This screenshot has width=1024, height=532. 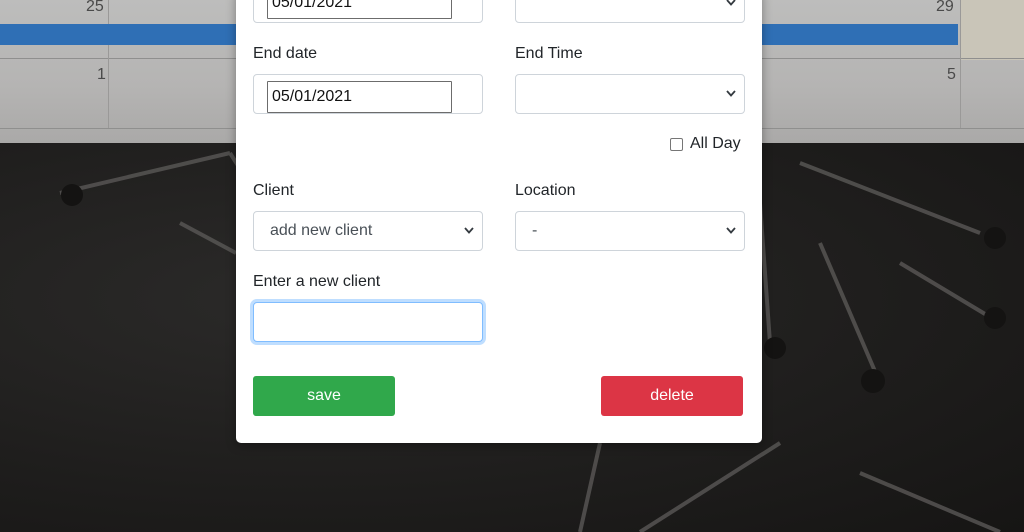 What do you see at coordinates (368, 322) in the screenshot?
I see `new-client-input` at bounding box center [368, 322].